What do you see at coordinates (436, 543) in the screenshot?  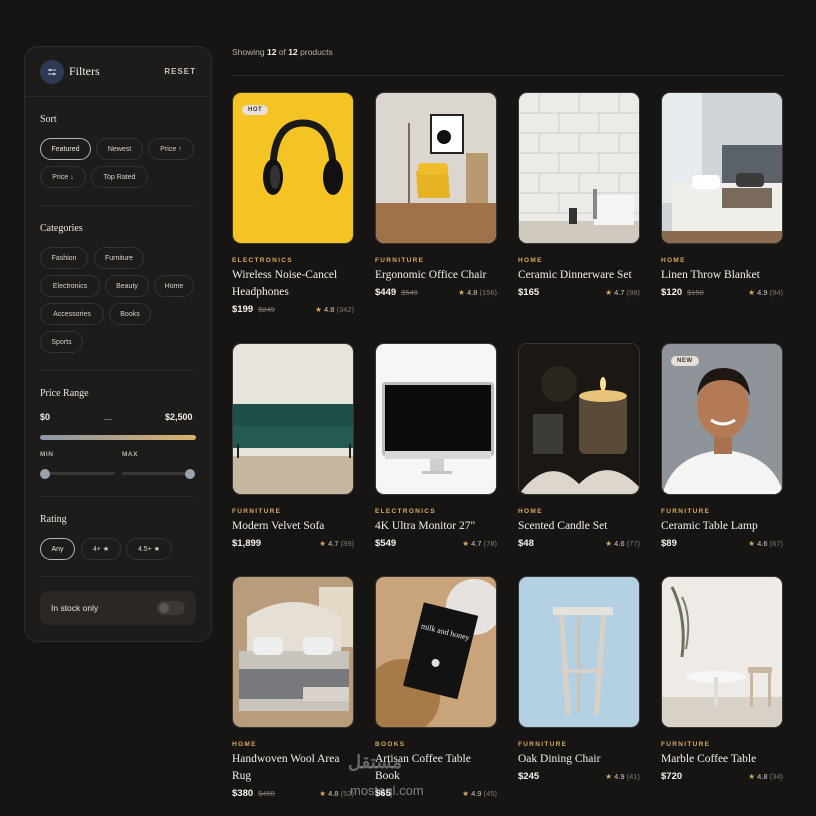 I see `product-meta: $549 ★ 4.7 (78)` at bounding box center [436, 543].